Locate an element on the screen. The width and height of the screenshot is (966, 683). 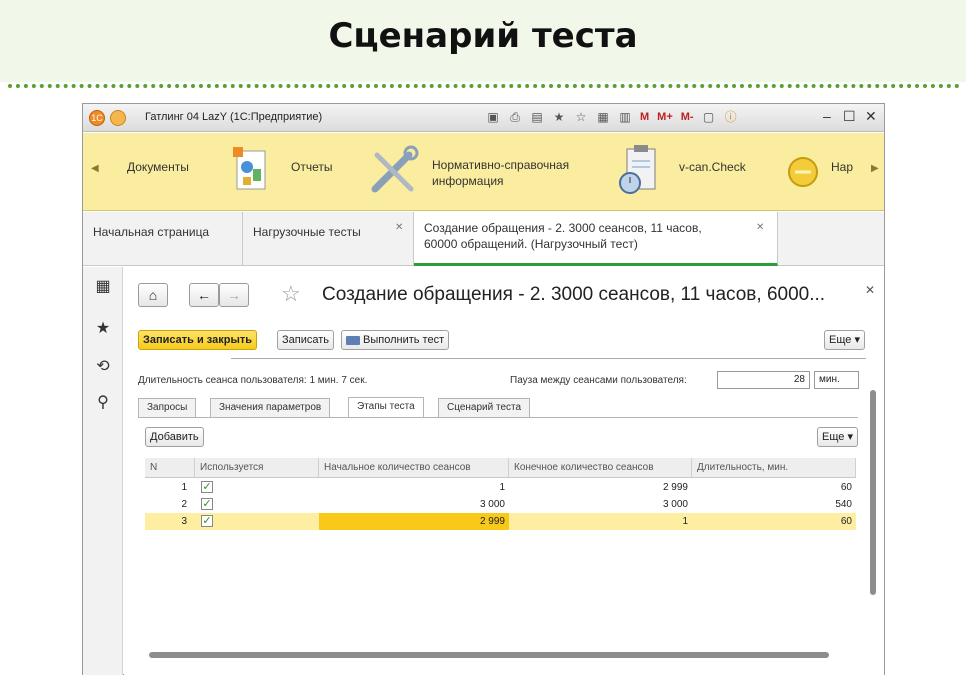
column-header-used: Используется is located at coordinates (257, 468).